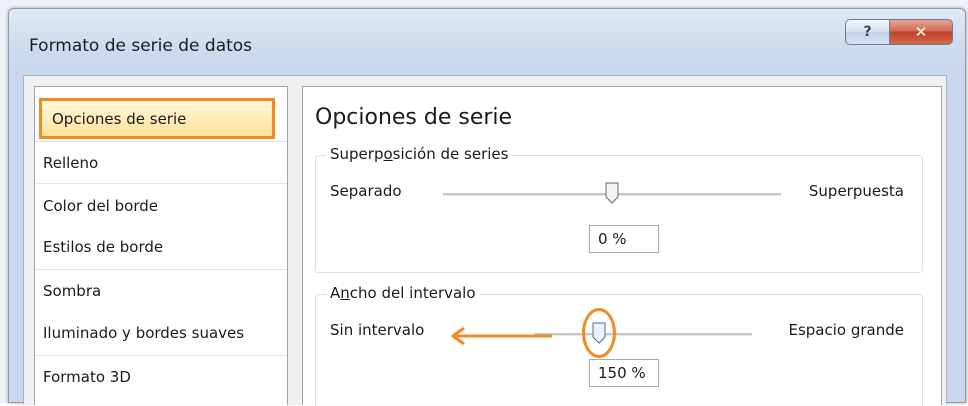 This screenshot has width=968, height=406. Describe the element at coordinates (501, 336) in the screenshot. I see `left-arrow-icon` at that location.